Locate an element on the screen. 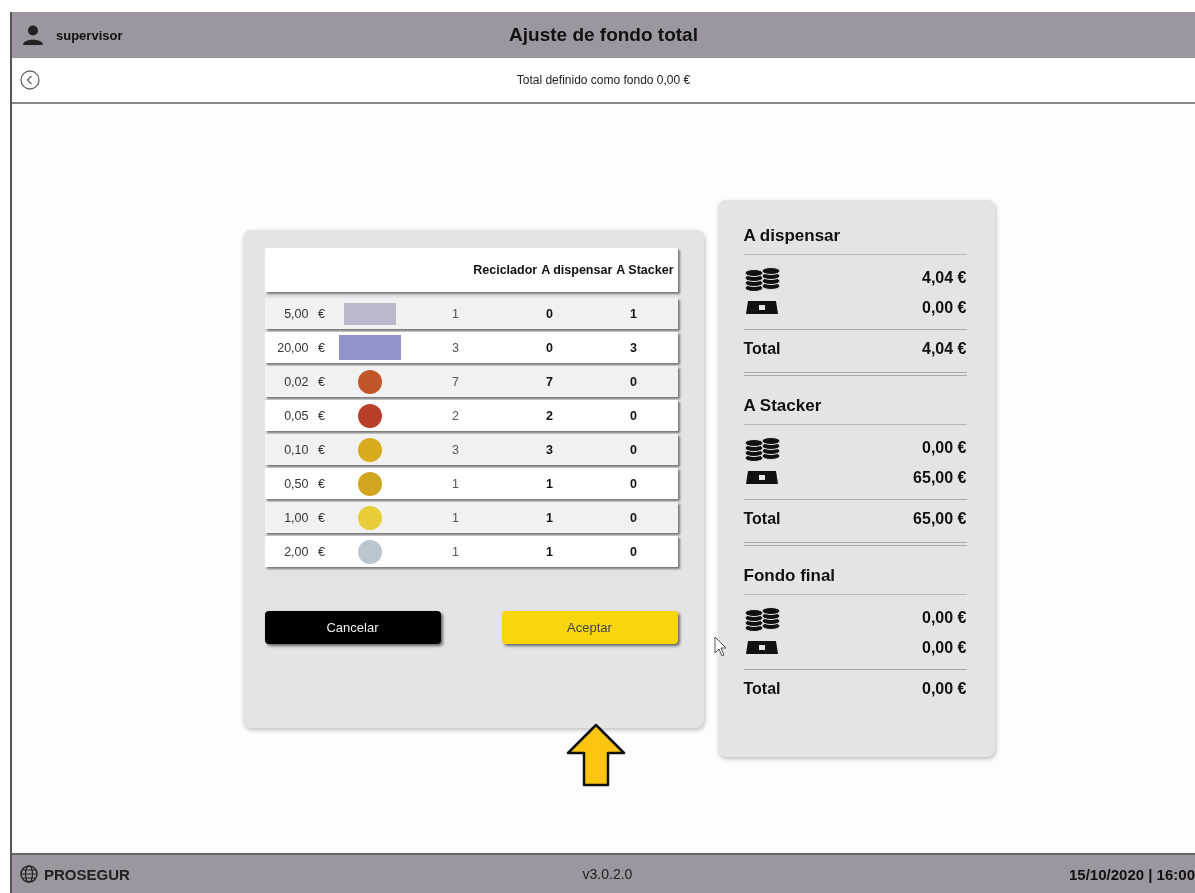  stacker-count: 1 is located at coordinates (633, 313).